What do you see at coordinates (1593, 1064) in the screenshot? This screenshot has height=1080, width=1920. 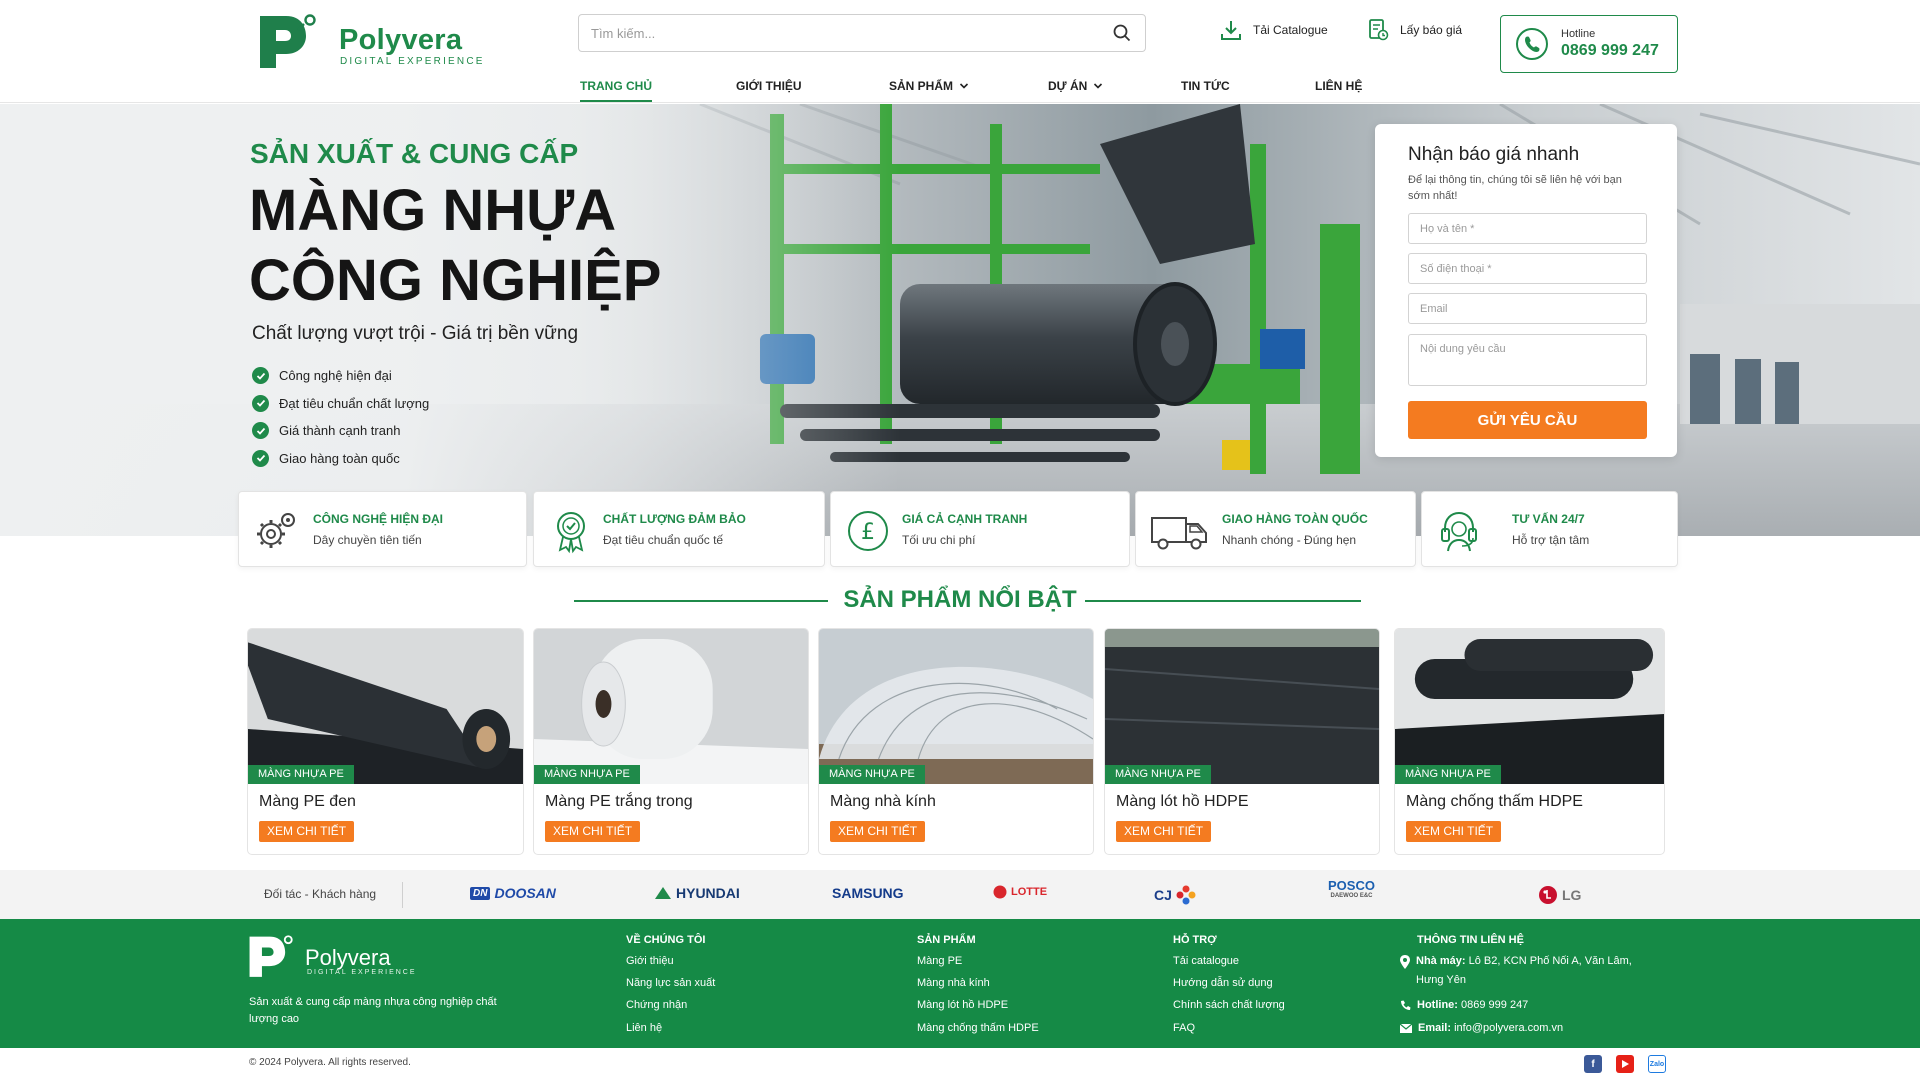 I see `facebook-icon: f` at bounding box center [1593, 1064].